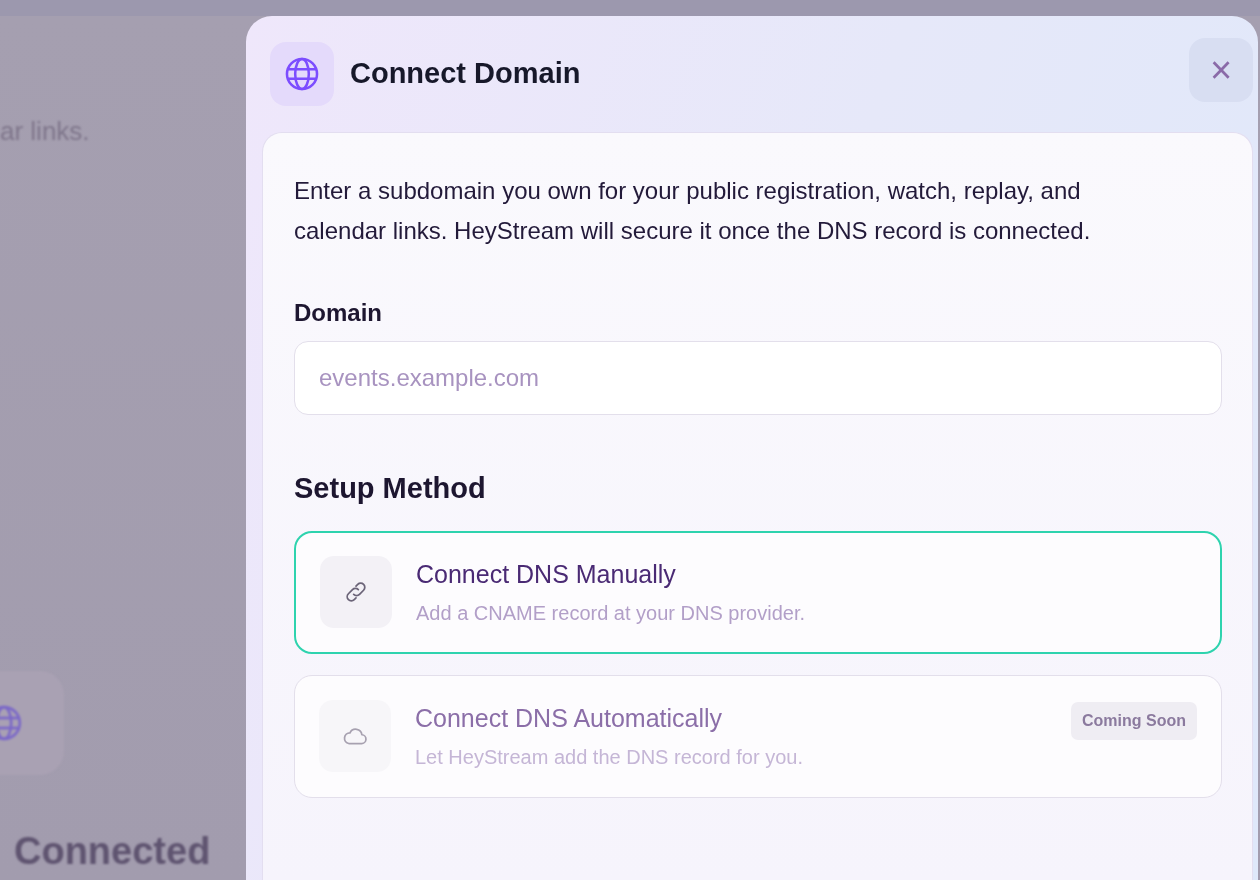 This screenshot has width=1260, height=880. I want to click on status-badge: Coming Soon, so click(1134, 720).